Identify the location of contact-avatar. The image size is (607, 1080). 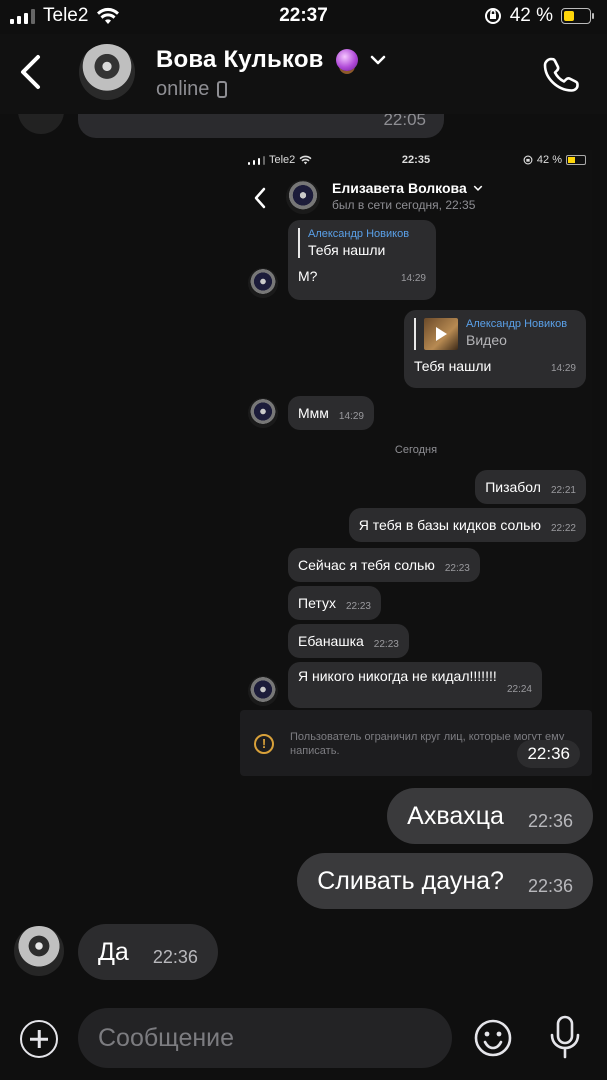
(107, 72).